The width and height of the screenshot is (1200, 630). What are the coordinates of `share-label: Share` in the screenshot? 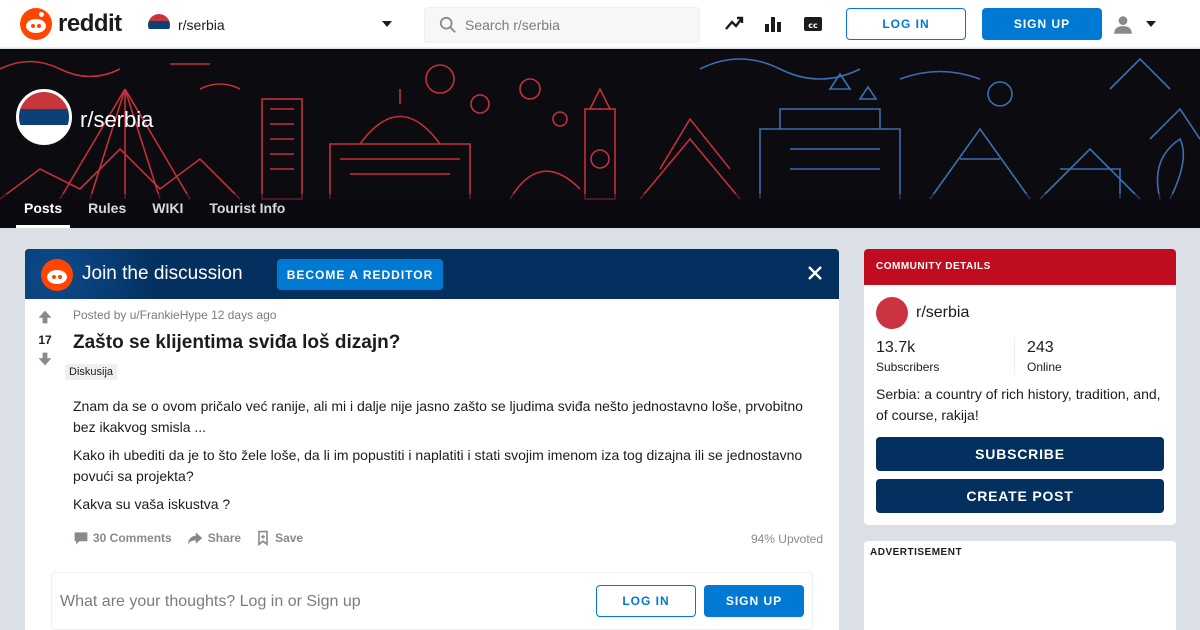 It's located at (224, 538).